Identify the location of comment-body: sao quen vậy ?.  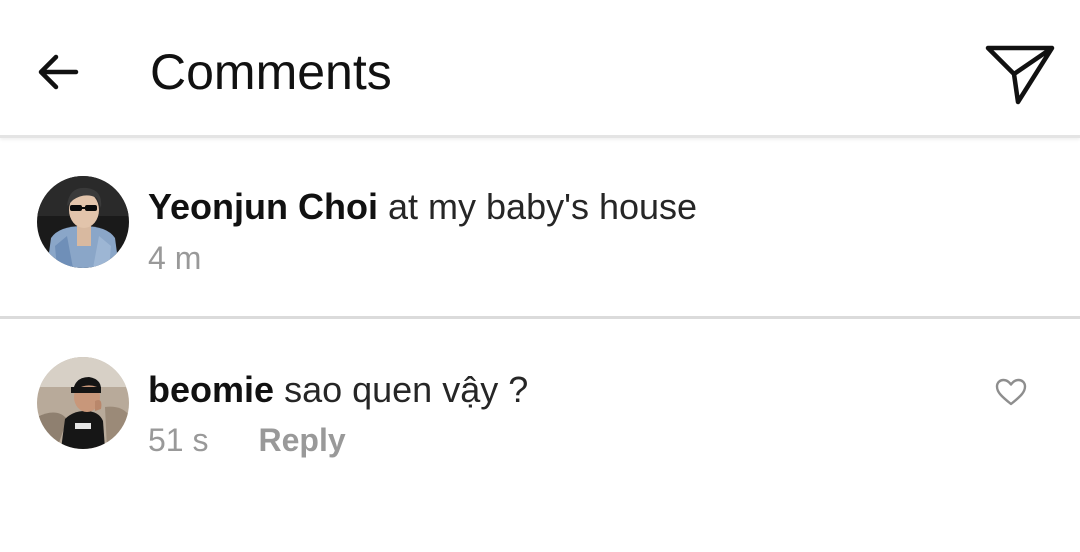
(406, 389).